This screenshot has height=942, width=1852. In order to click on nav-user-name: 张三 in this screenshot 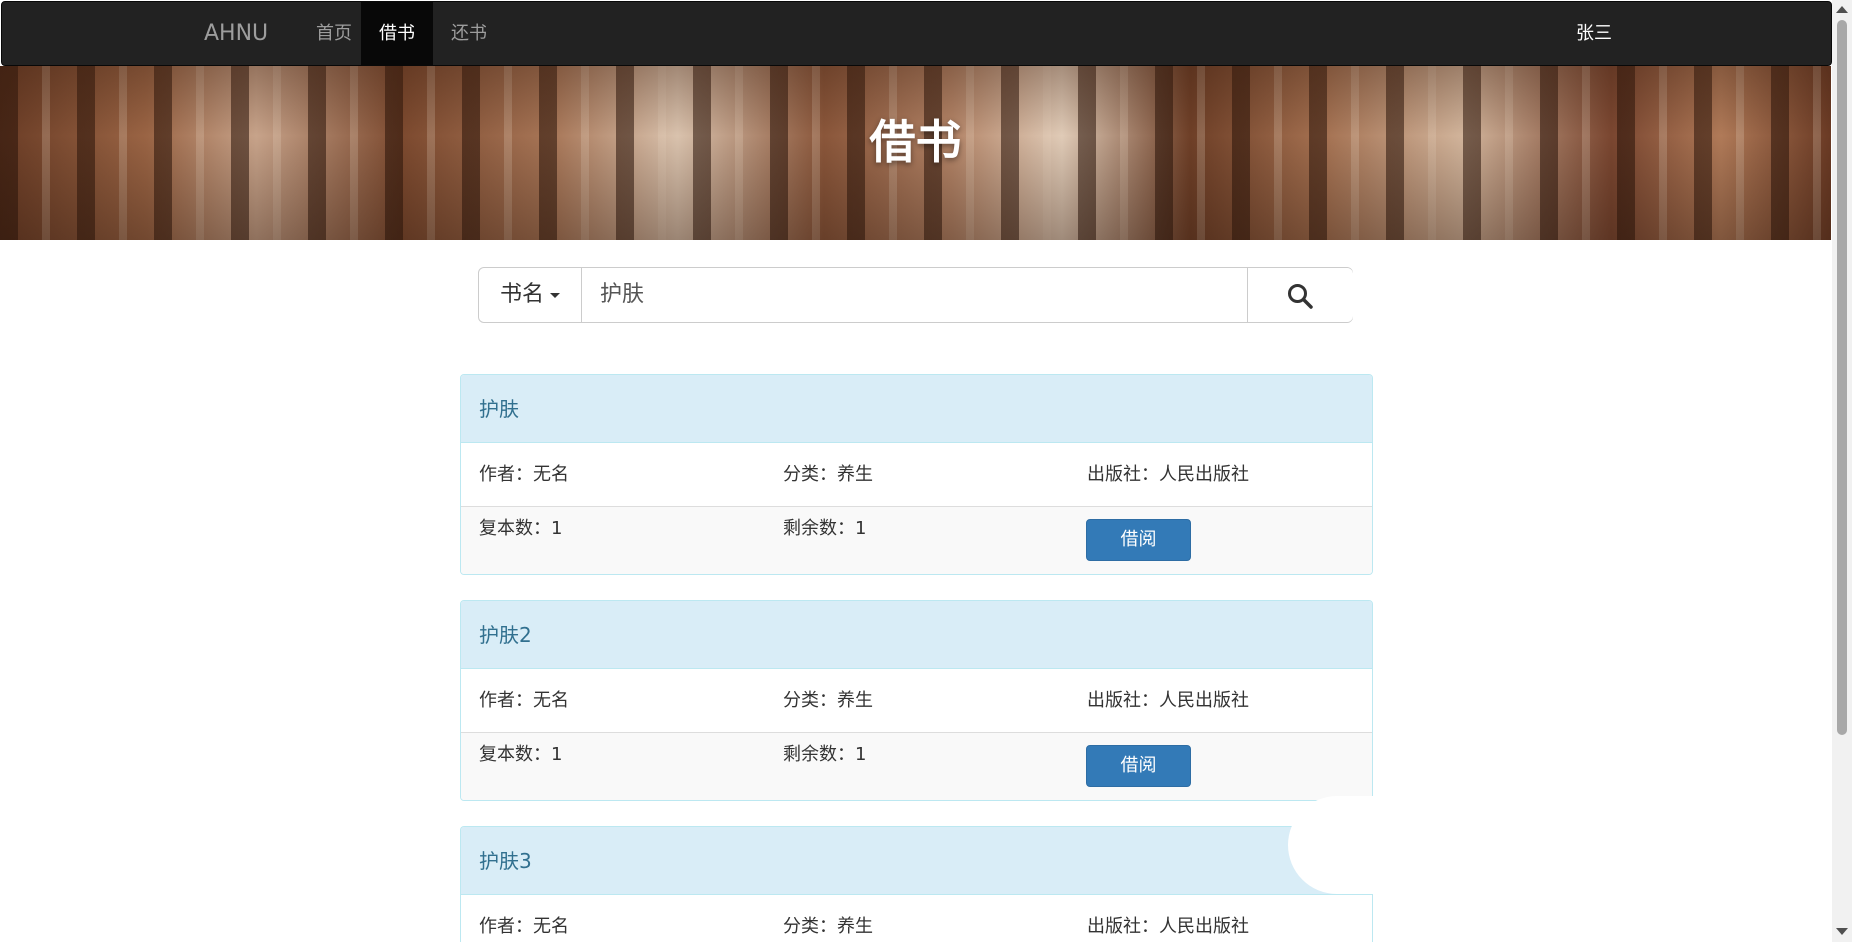, I will do `click(1594, 33)`.